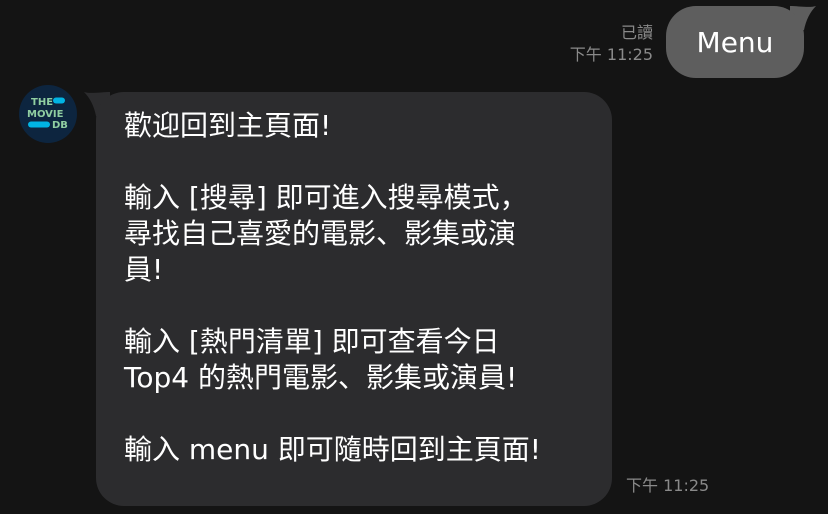 This screenshot has width=828, height=514. Describe the element at coordinates (333, 449) in the screenshot. I see `message-paragraph: 輸入 menu 即可隨時回到主頁面!` at that location.